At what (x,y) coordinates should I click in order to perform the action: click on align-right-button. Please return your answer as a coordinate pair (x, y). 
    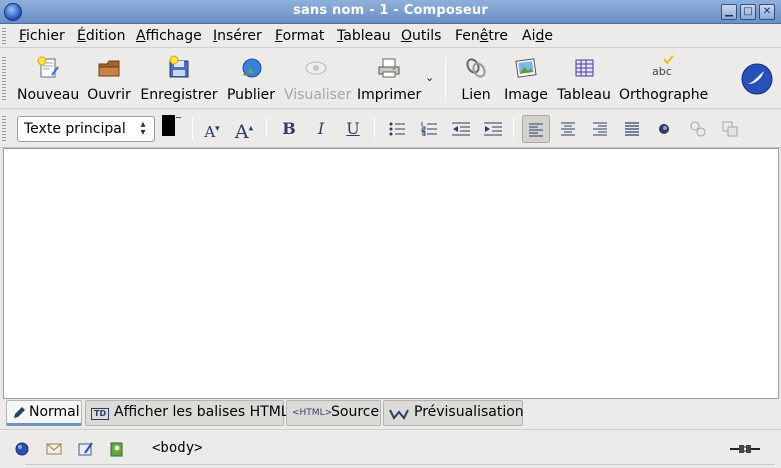
    Looking at the image, I should click on (600, 129).